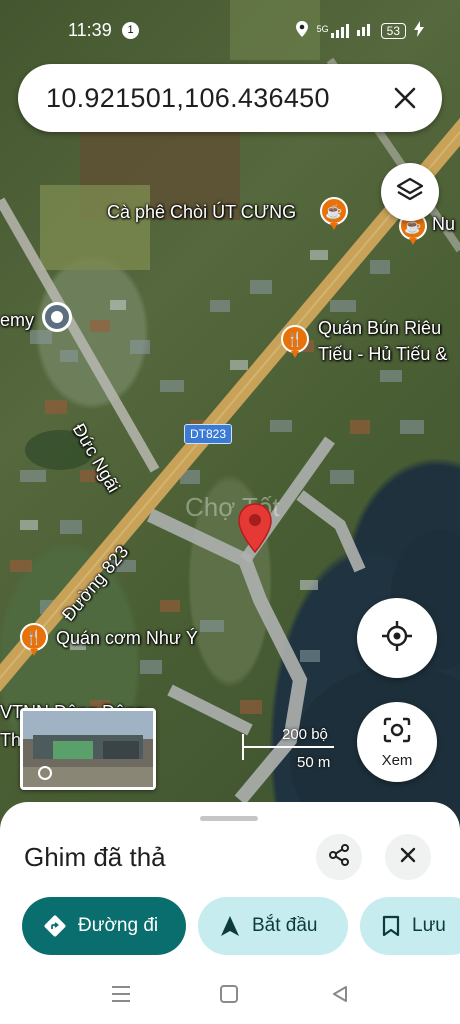  Describe the element at coordinates (379, 328) in the screenshot. I see `poi-label-bun-rieu: Quán Bún Riêu` at that location.